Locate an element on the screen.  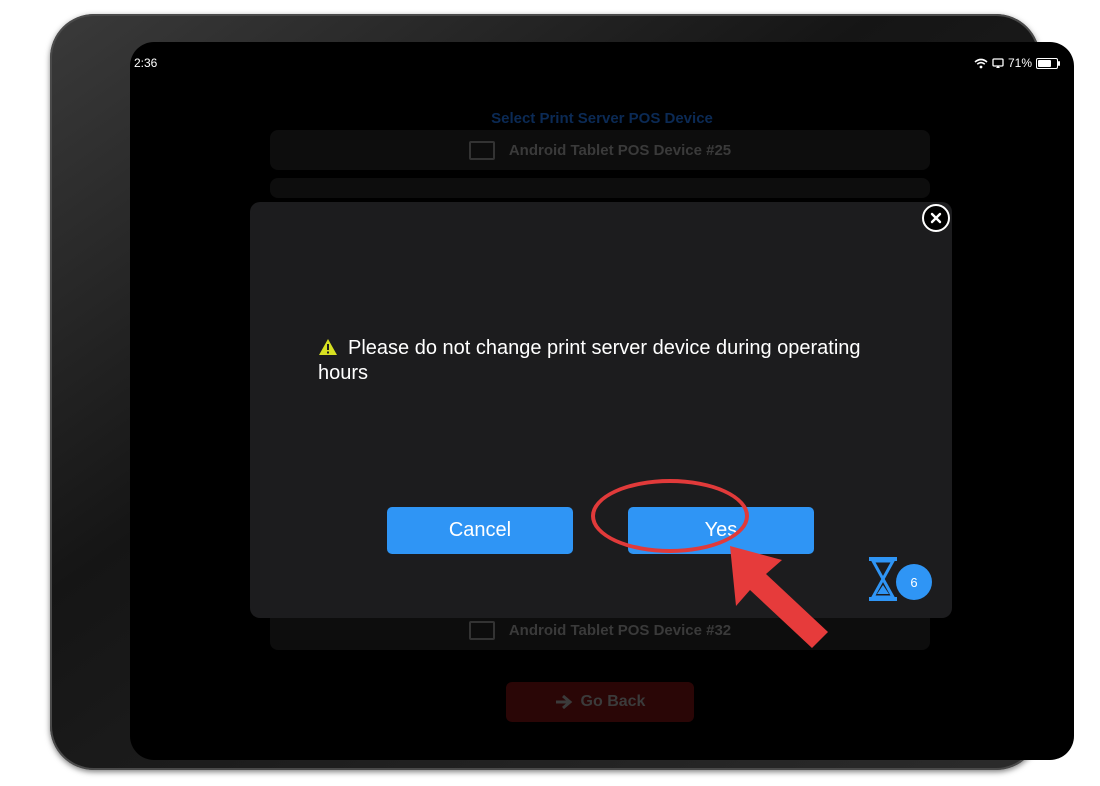
countdown-badge: 6 is located at coordinates (914, 582).